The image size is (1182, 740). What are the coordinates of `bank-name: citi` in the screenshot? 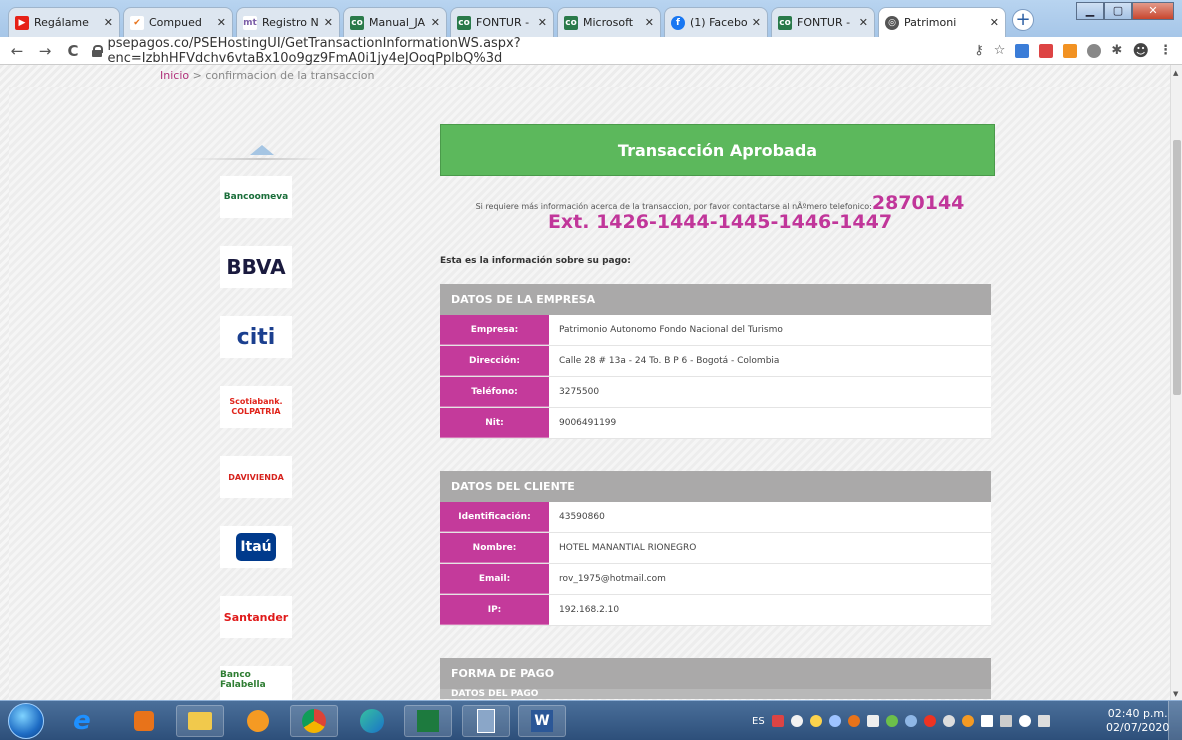 It's located at (256, 337).